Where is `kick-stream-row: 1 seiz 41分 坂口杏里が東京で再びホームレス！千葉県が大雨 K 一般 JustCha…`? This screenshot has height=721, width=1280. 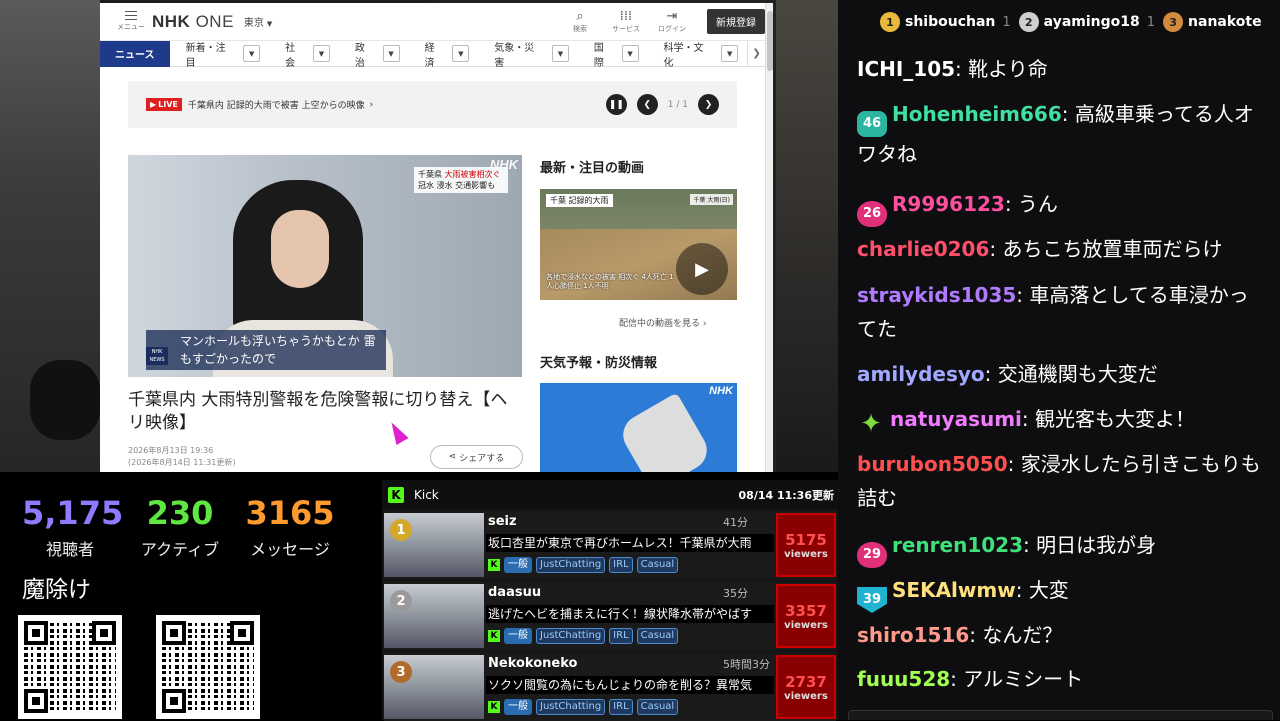 kick-stream-row: 1 seiz 41分 坂口杏里が東京で再びホームレス！千葉県が大雨 K 一般 JustCha… is located at coordinates (610, 545).